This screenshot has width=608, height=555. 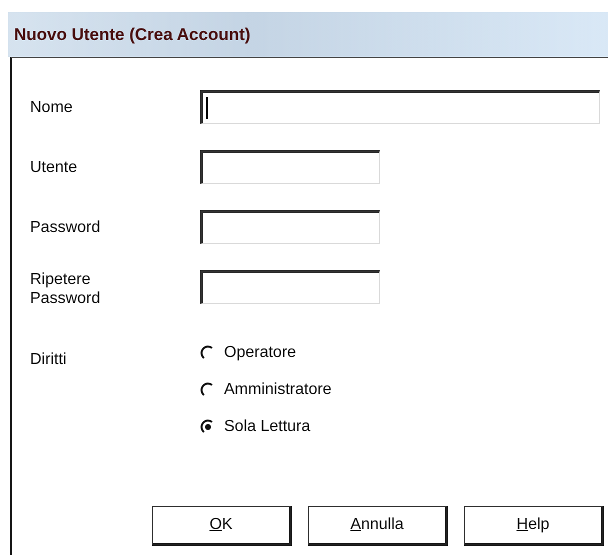 What do you see at coordinates (222, 526) in the screenshot?
I see `dialog-button: OK` at bounding box center [222, 526].